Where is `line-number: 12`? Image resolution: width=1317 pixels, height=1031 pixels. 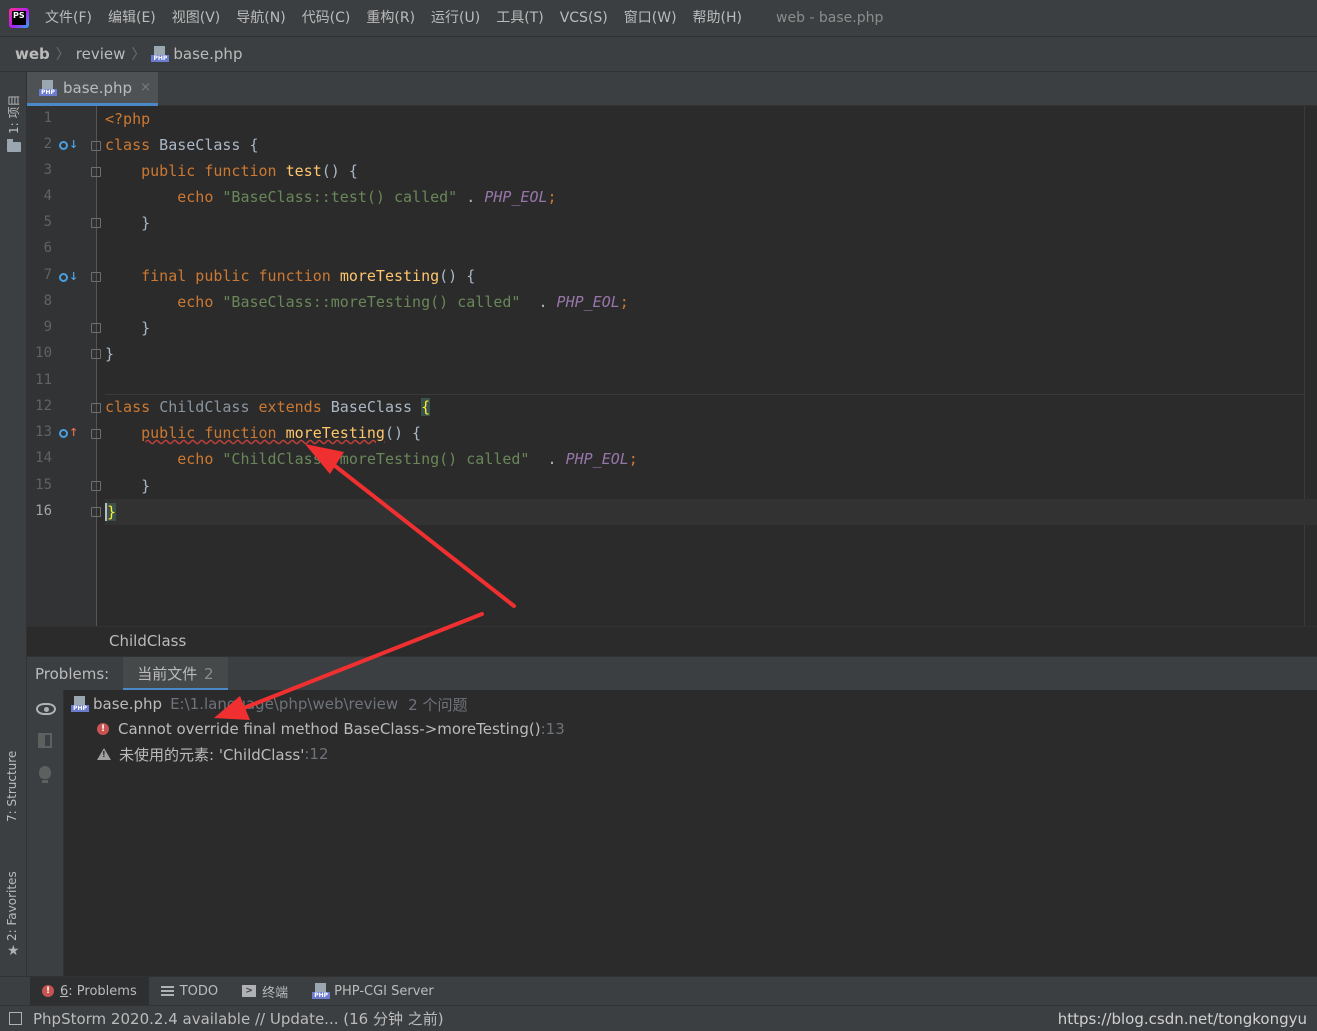 line-number: 12 is located at coordinates (43, 406).